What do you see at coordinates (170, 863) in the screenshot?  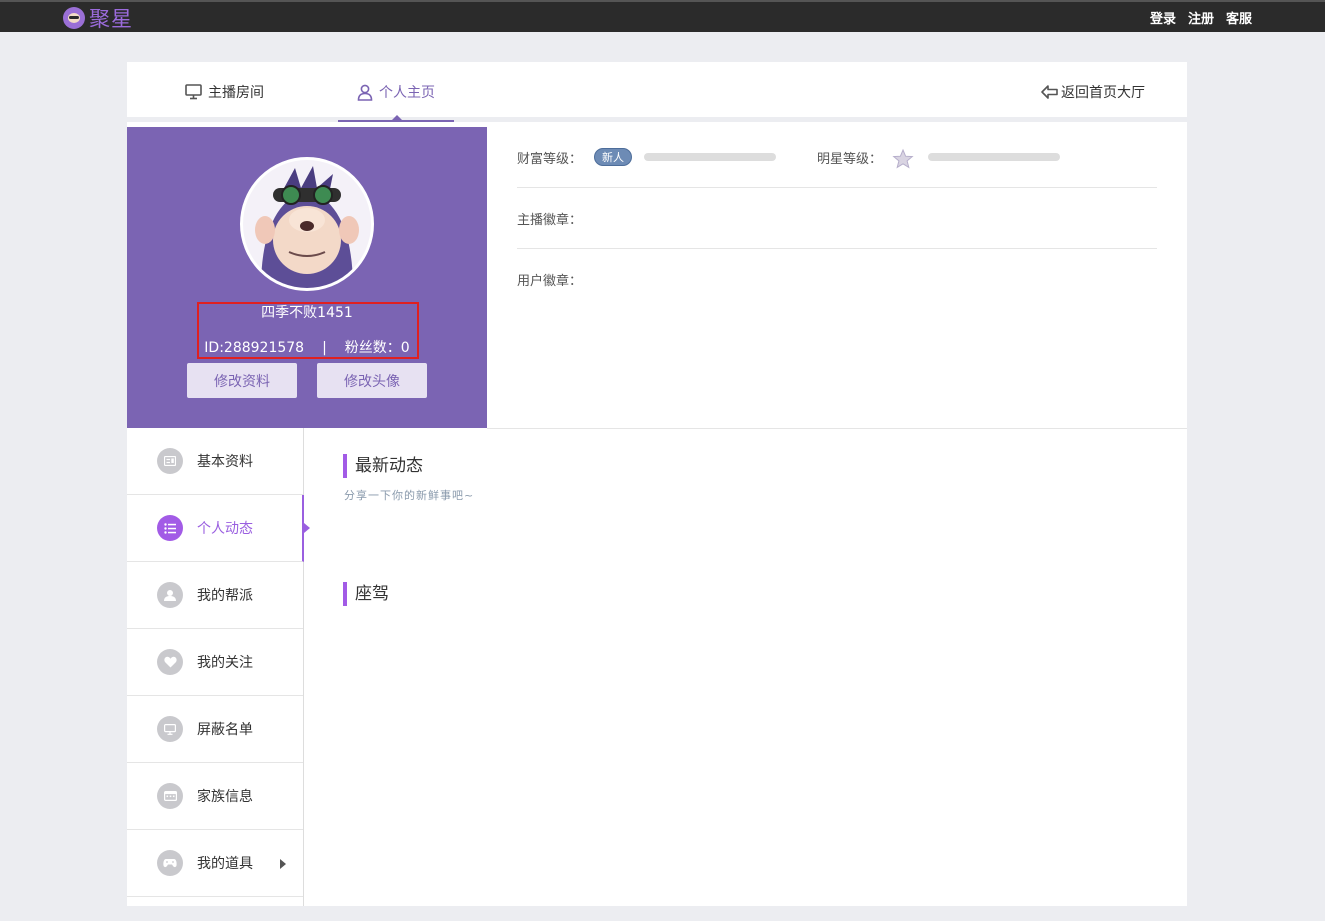 I see `gamepad-icon` at bounding box center [170, 863].